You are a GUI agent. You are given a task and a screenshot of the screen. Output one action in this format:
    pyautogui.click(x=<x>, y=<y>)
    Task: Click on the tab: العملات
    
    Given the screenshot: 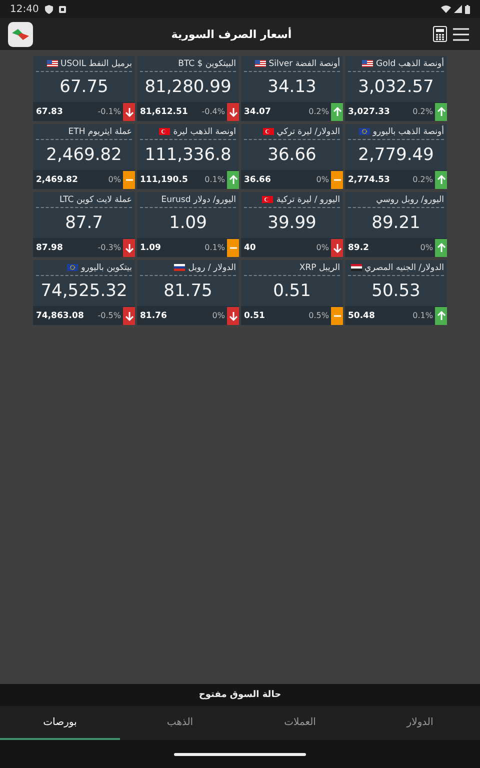 What is the action you would take?
    pyautogui.click(x=300, y=723)
    